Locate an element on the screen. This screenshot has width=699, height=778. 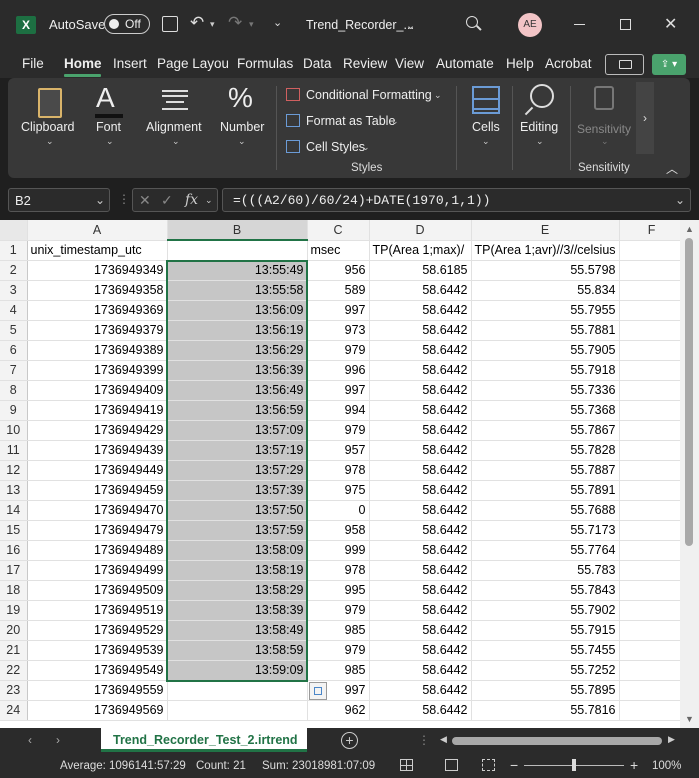
autosave-toggle: Off is located at coordinates (127, 24).